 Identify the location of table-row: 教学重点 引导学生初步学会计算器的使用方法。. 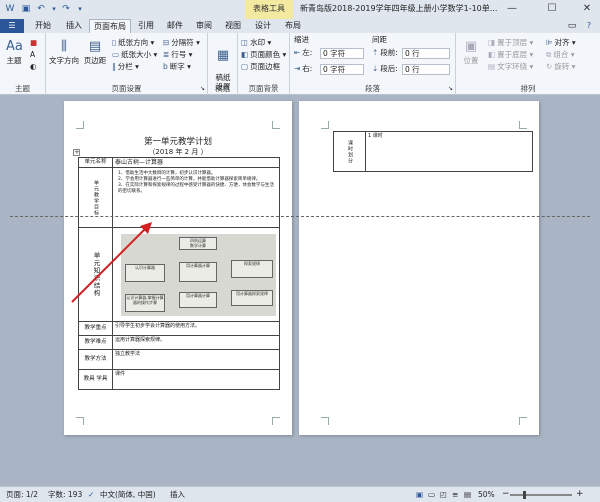
(179, 328).